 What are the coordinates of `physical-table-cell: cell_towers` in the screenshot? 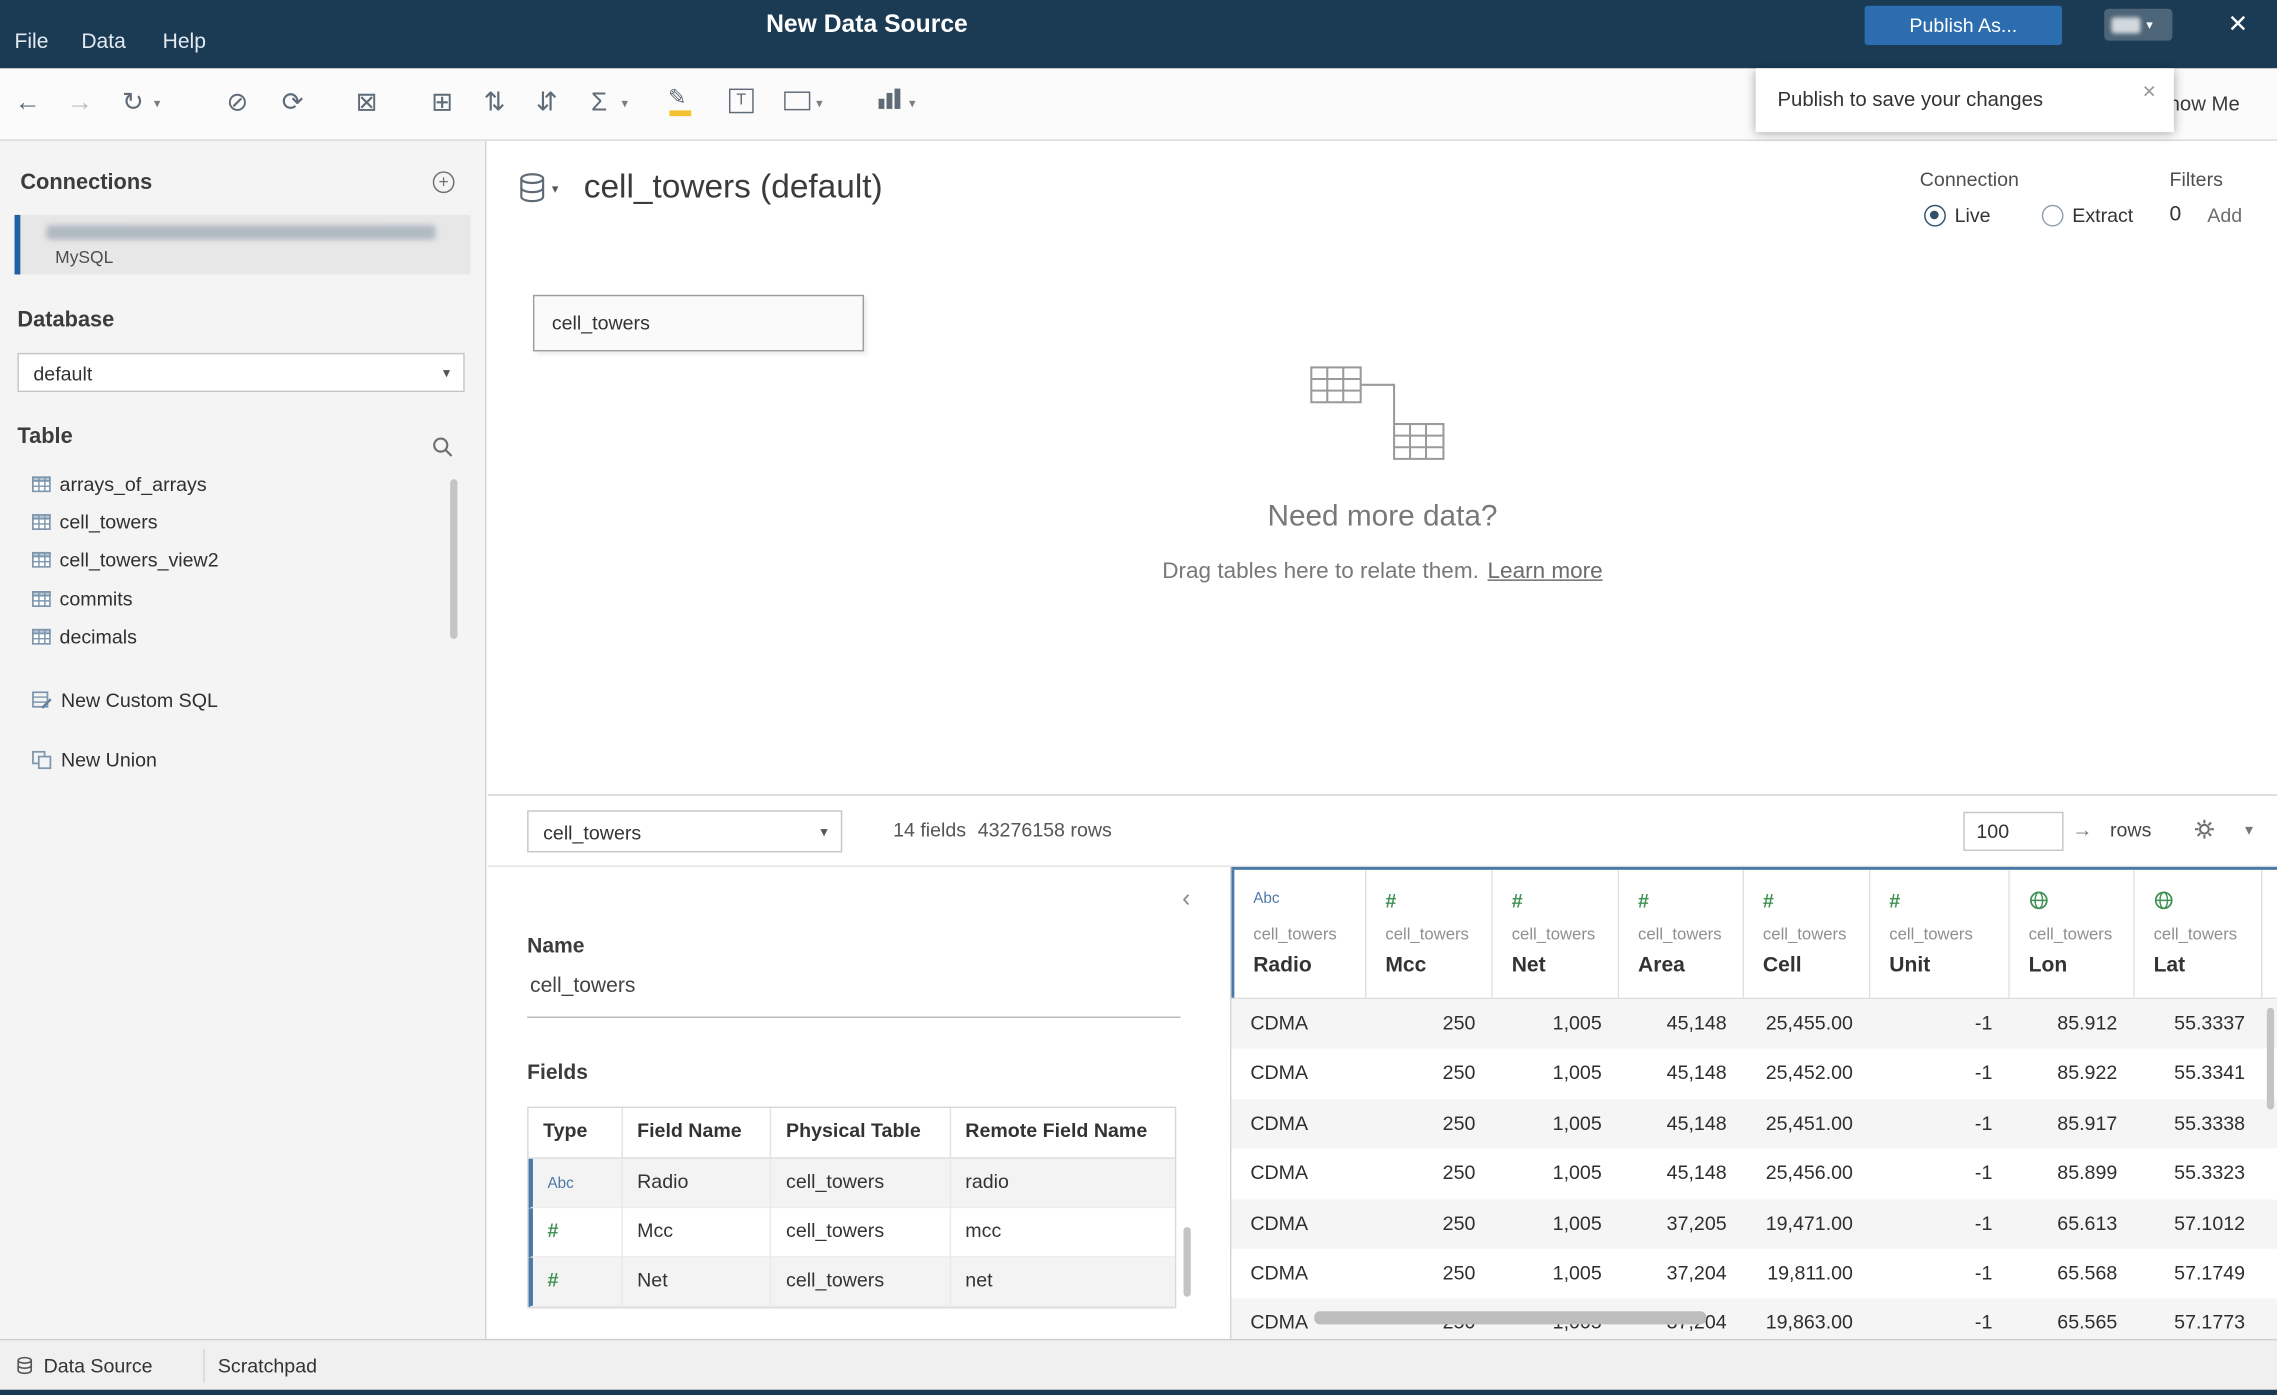 It's located at (861, 1232).